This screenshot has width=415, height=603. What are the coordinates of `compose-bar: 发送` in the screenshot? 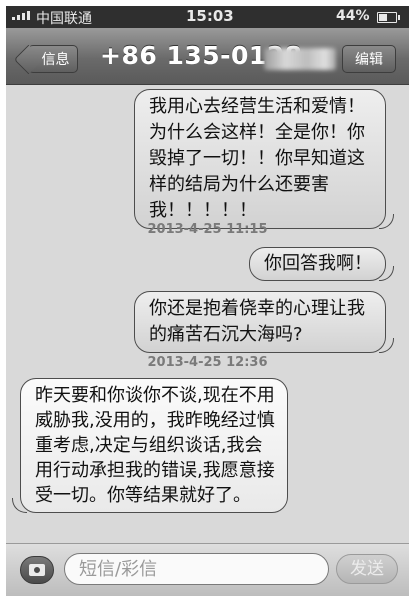 It's located at (207, 569).